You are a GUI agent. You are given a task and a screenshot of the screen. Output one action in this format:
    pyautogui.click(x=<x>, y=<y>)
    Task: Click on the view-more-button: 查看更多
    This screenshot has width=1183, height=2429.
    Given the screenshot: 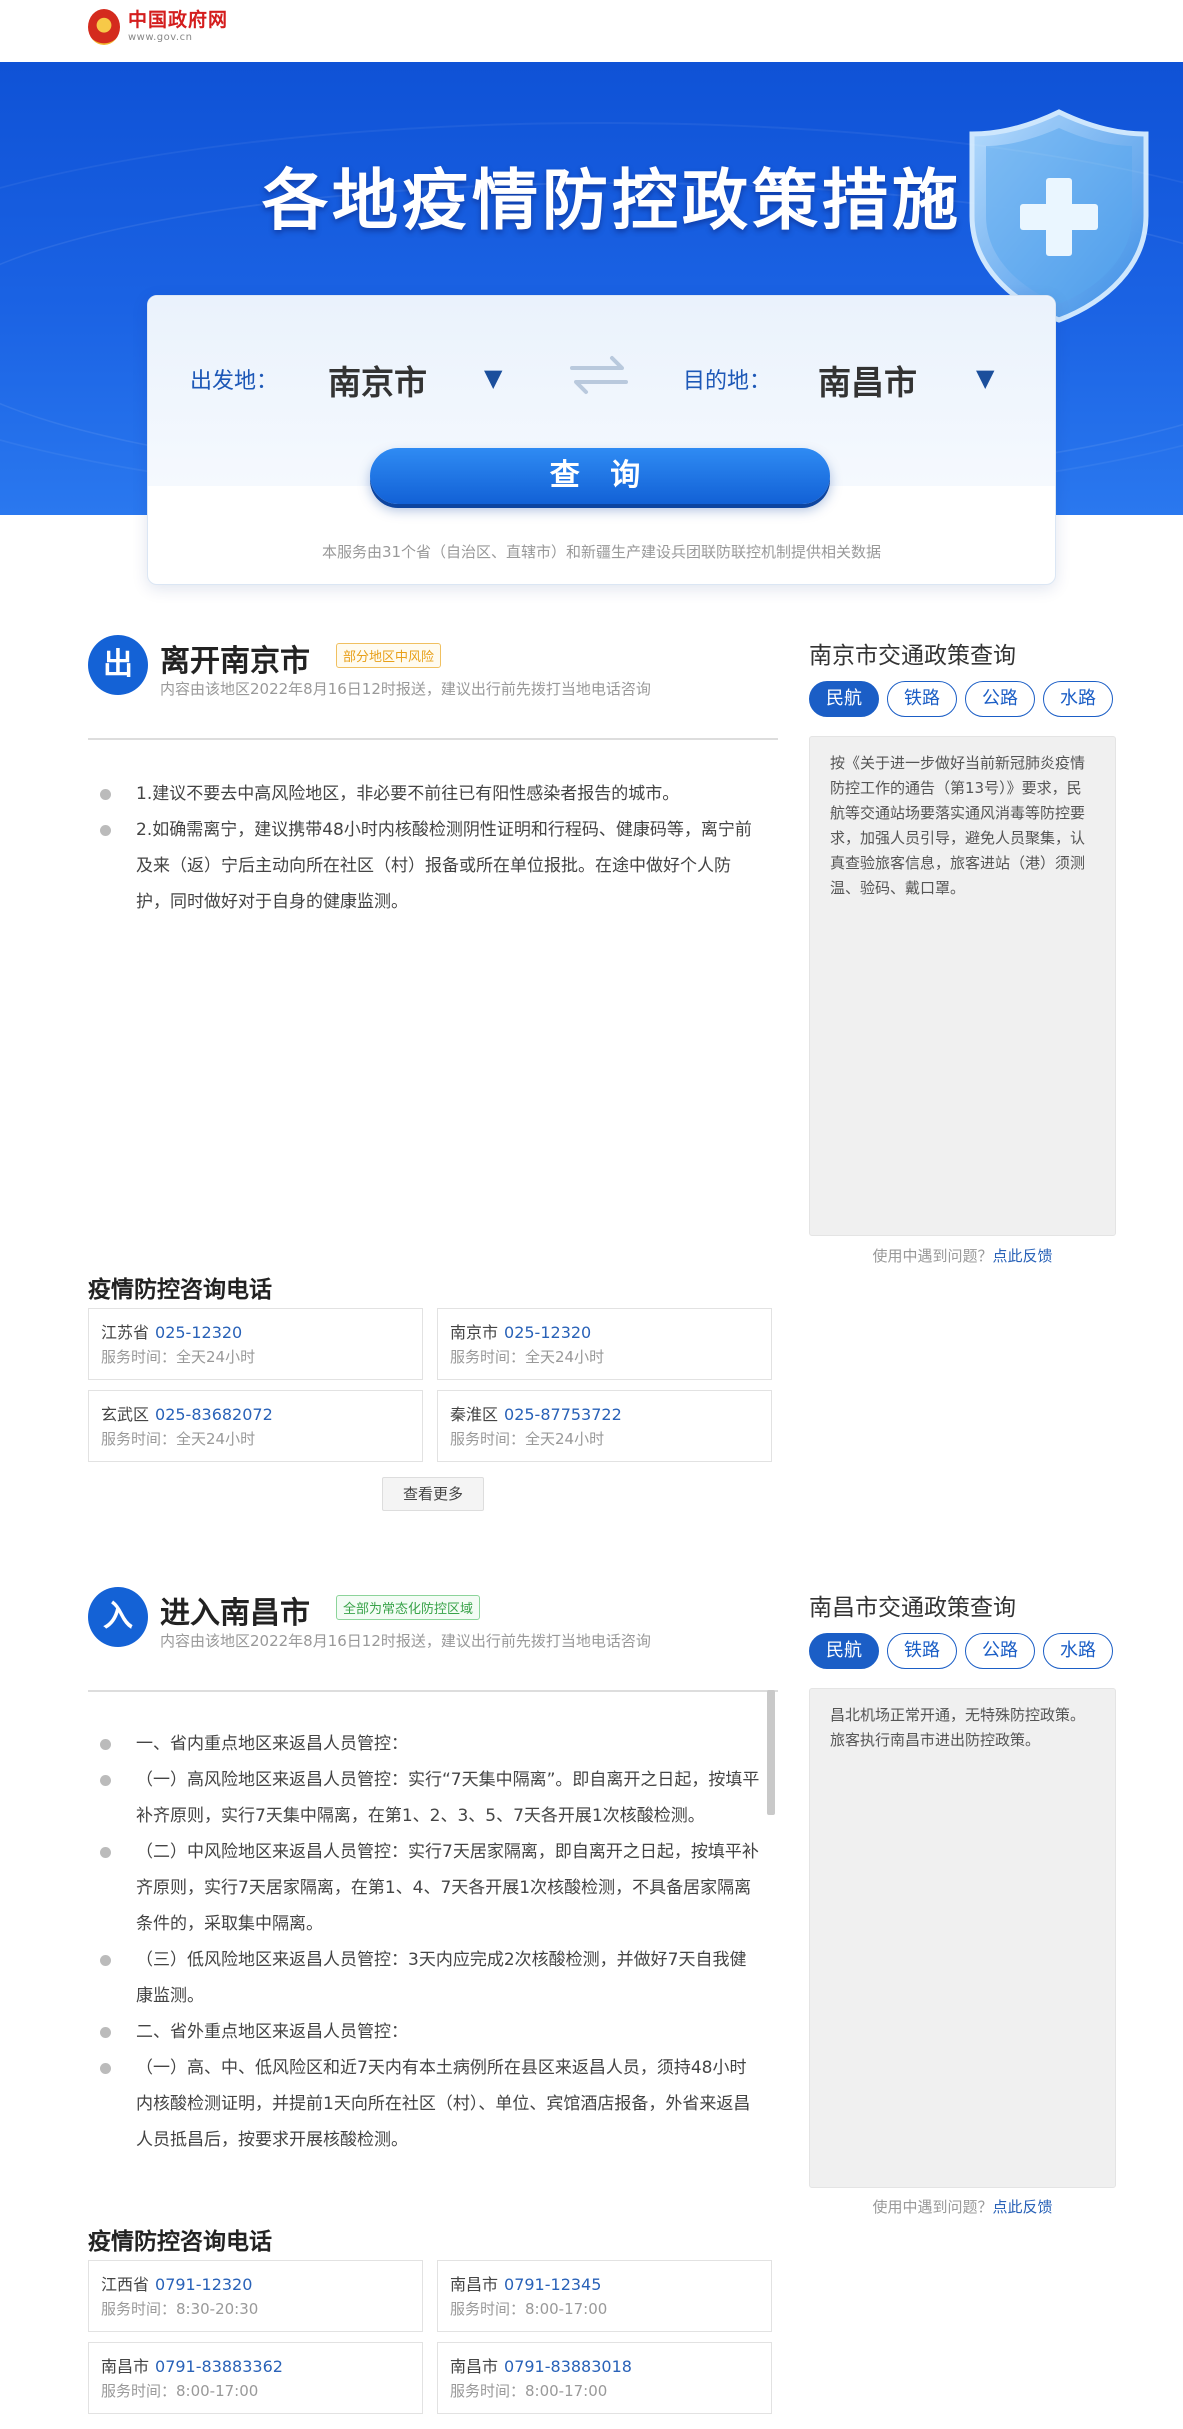 What is the action you would take?
    pyautogui.click(x=433, y=1494)
    